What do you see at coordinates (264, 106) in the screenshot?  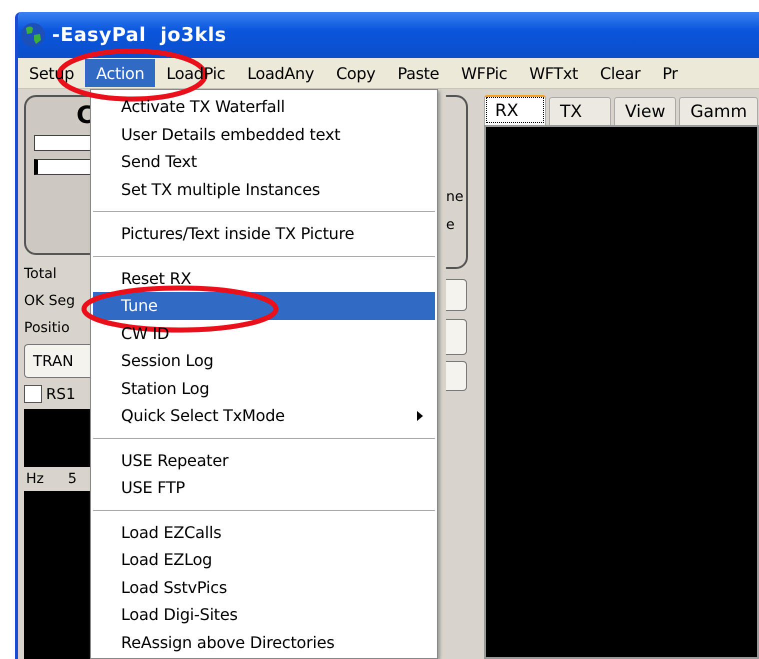 I see `menu-item: Activate TX Waterfall` at bounding box center [264, 106].